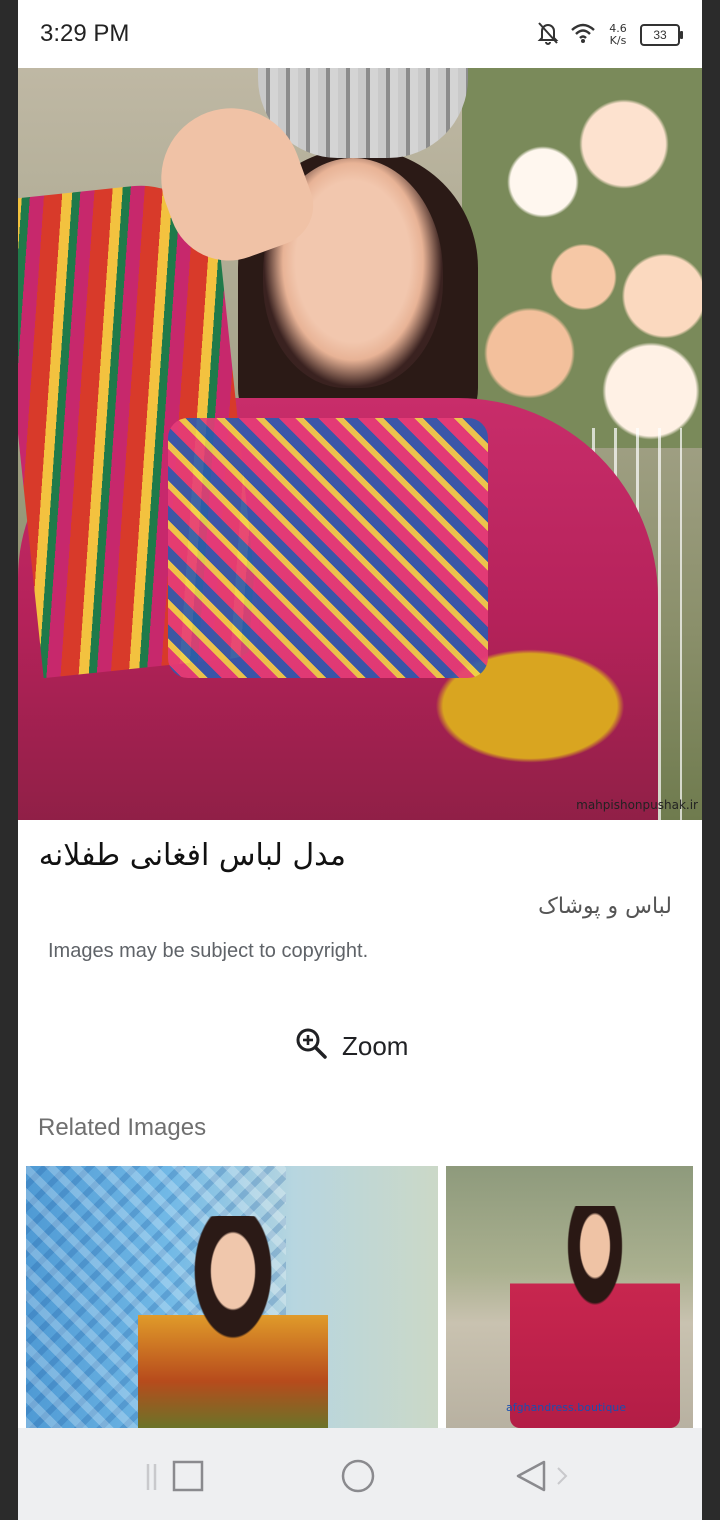 The width and height of the screenshot is (720, 1520). I want to click on zoom-label: Zoom, so click(375, 1045).